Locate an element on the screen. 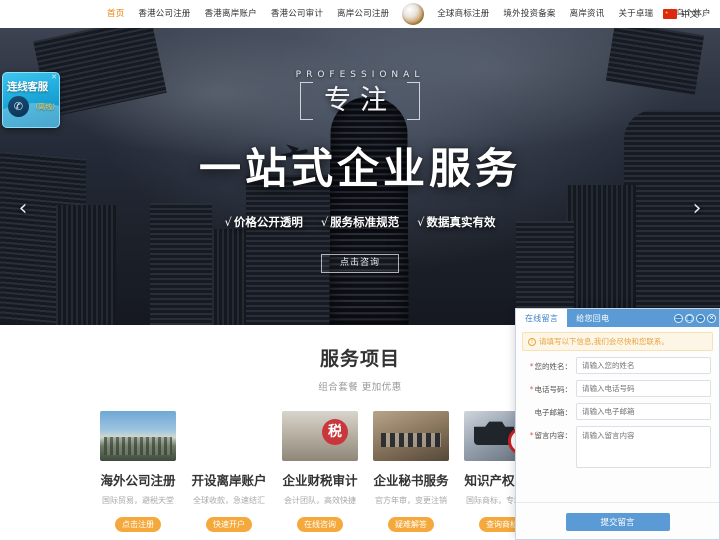 The width and height of the screenshot is (720, 540). email-input is located at coordinates (643, 411).